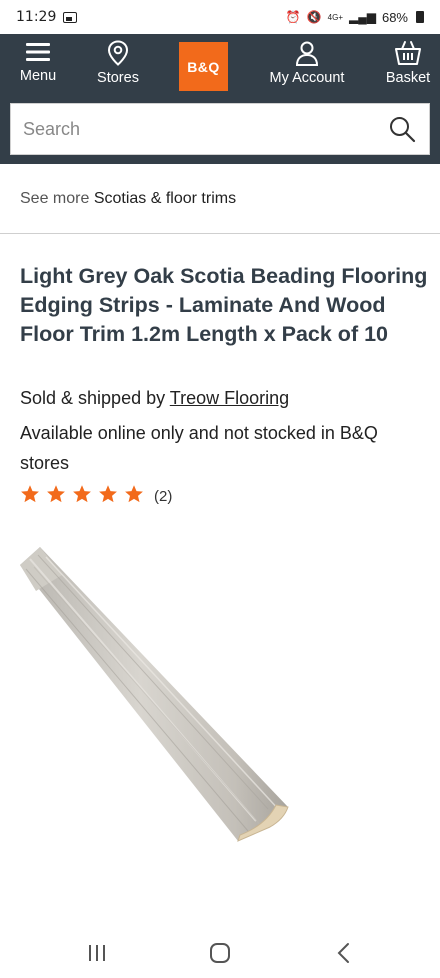 The height and width of the screenshot is (978, 440). Describe the element at coordinates (229, 398) in the screenshot. I see `seller-link: Treow Flooring` at that location.